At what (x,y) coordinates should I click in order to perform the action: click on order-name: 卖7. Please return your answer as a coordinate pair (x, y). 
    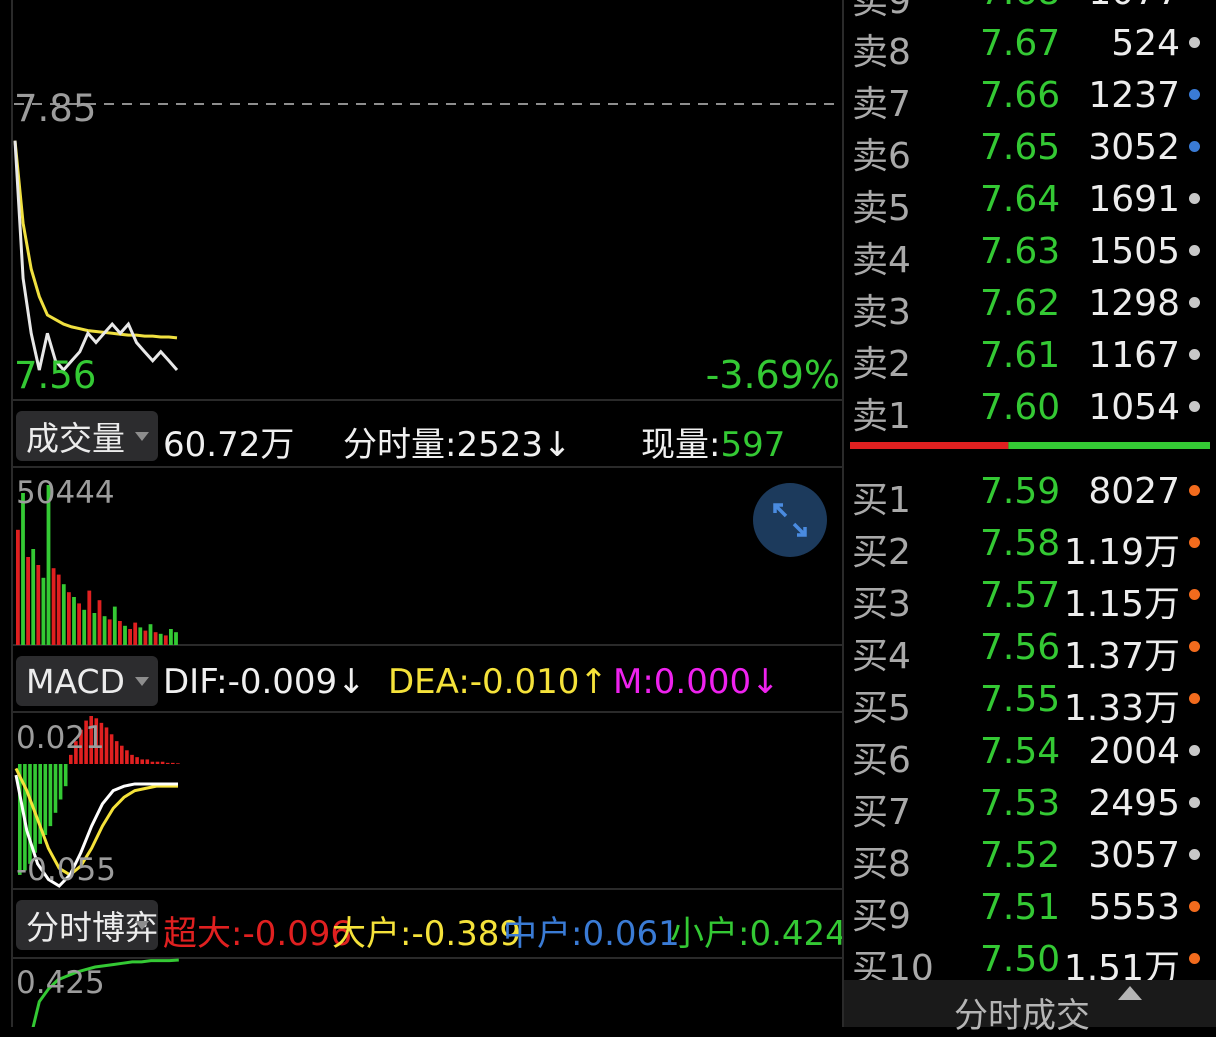
    Looking at the image, I should click on (881, 104).